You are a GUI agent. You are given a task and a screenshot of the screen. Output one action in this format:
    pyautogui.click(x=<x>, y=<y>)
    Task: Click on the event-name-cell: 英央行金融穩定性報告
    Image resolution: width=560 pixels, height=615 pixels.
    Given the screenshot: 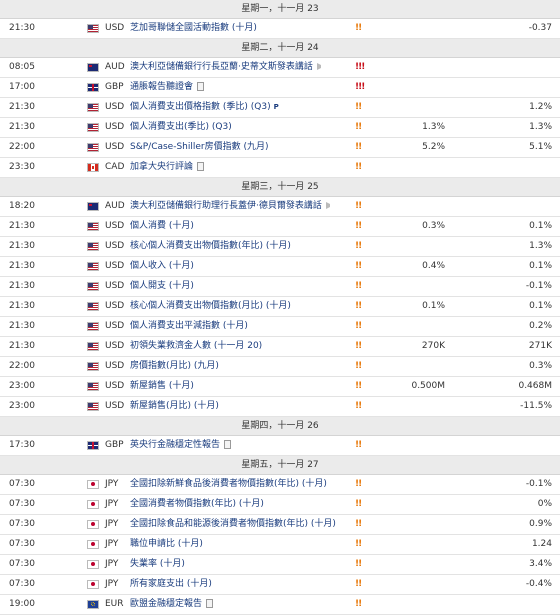 What is the action you would take?
    pyautogui.click(x=181, y=445)
    